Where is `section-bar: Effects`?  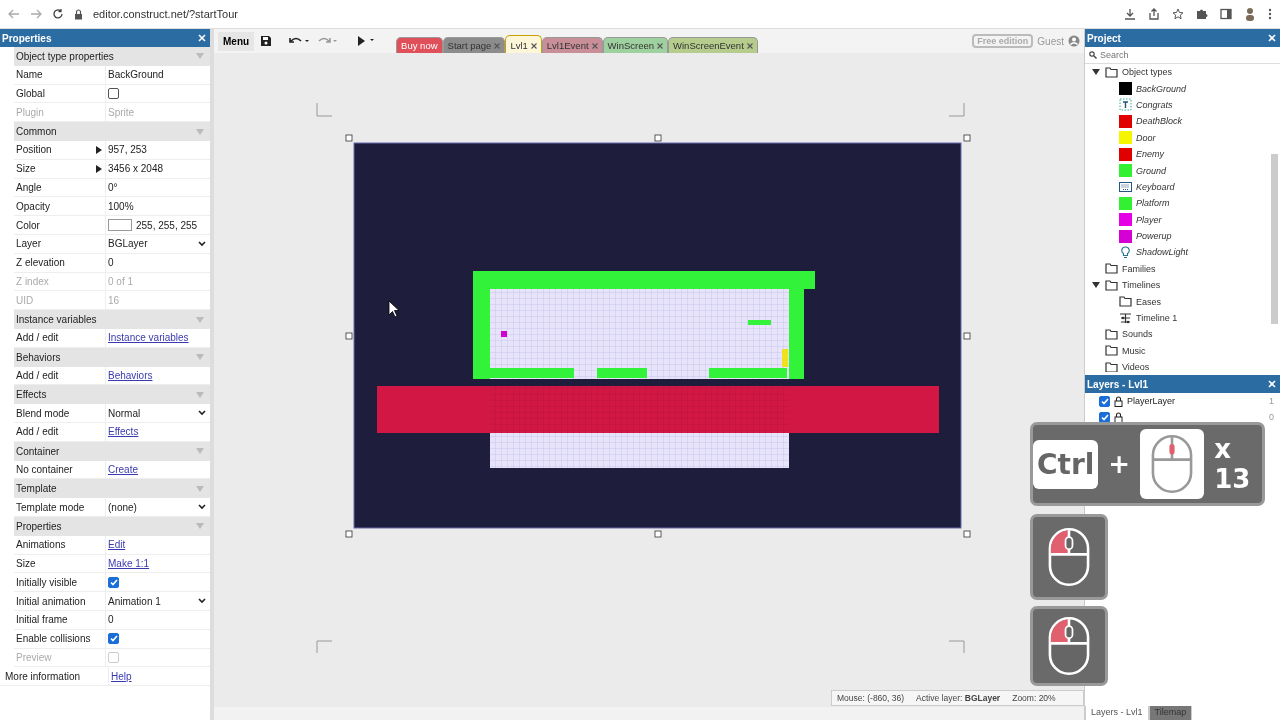
section-bar: Effects is located at coordinates (112, 395).